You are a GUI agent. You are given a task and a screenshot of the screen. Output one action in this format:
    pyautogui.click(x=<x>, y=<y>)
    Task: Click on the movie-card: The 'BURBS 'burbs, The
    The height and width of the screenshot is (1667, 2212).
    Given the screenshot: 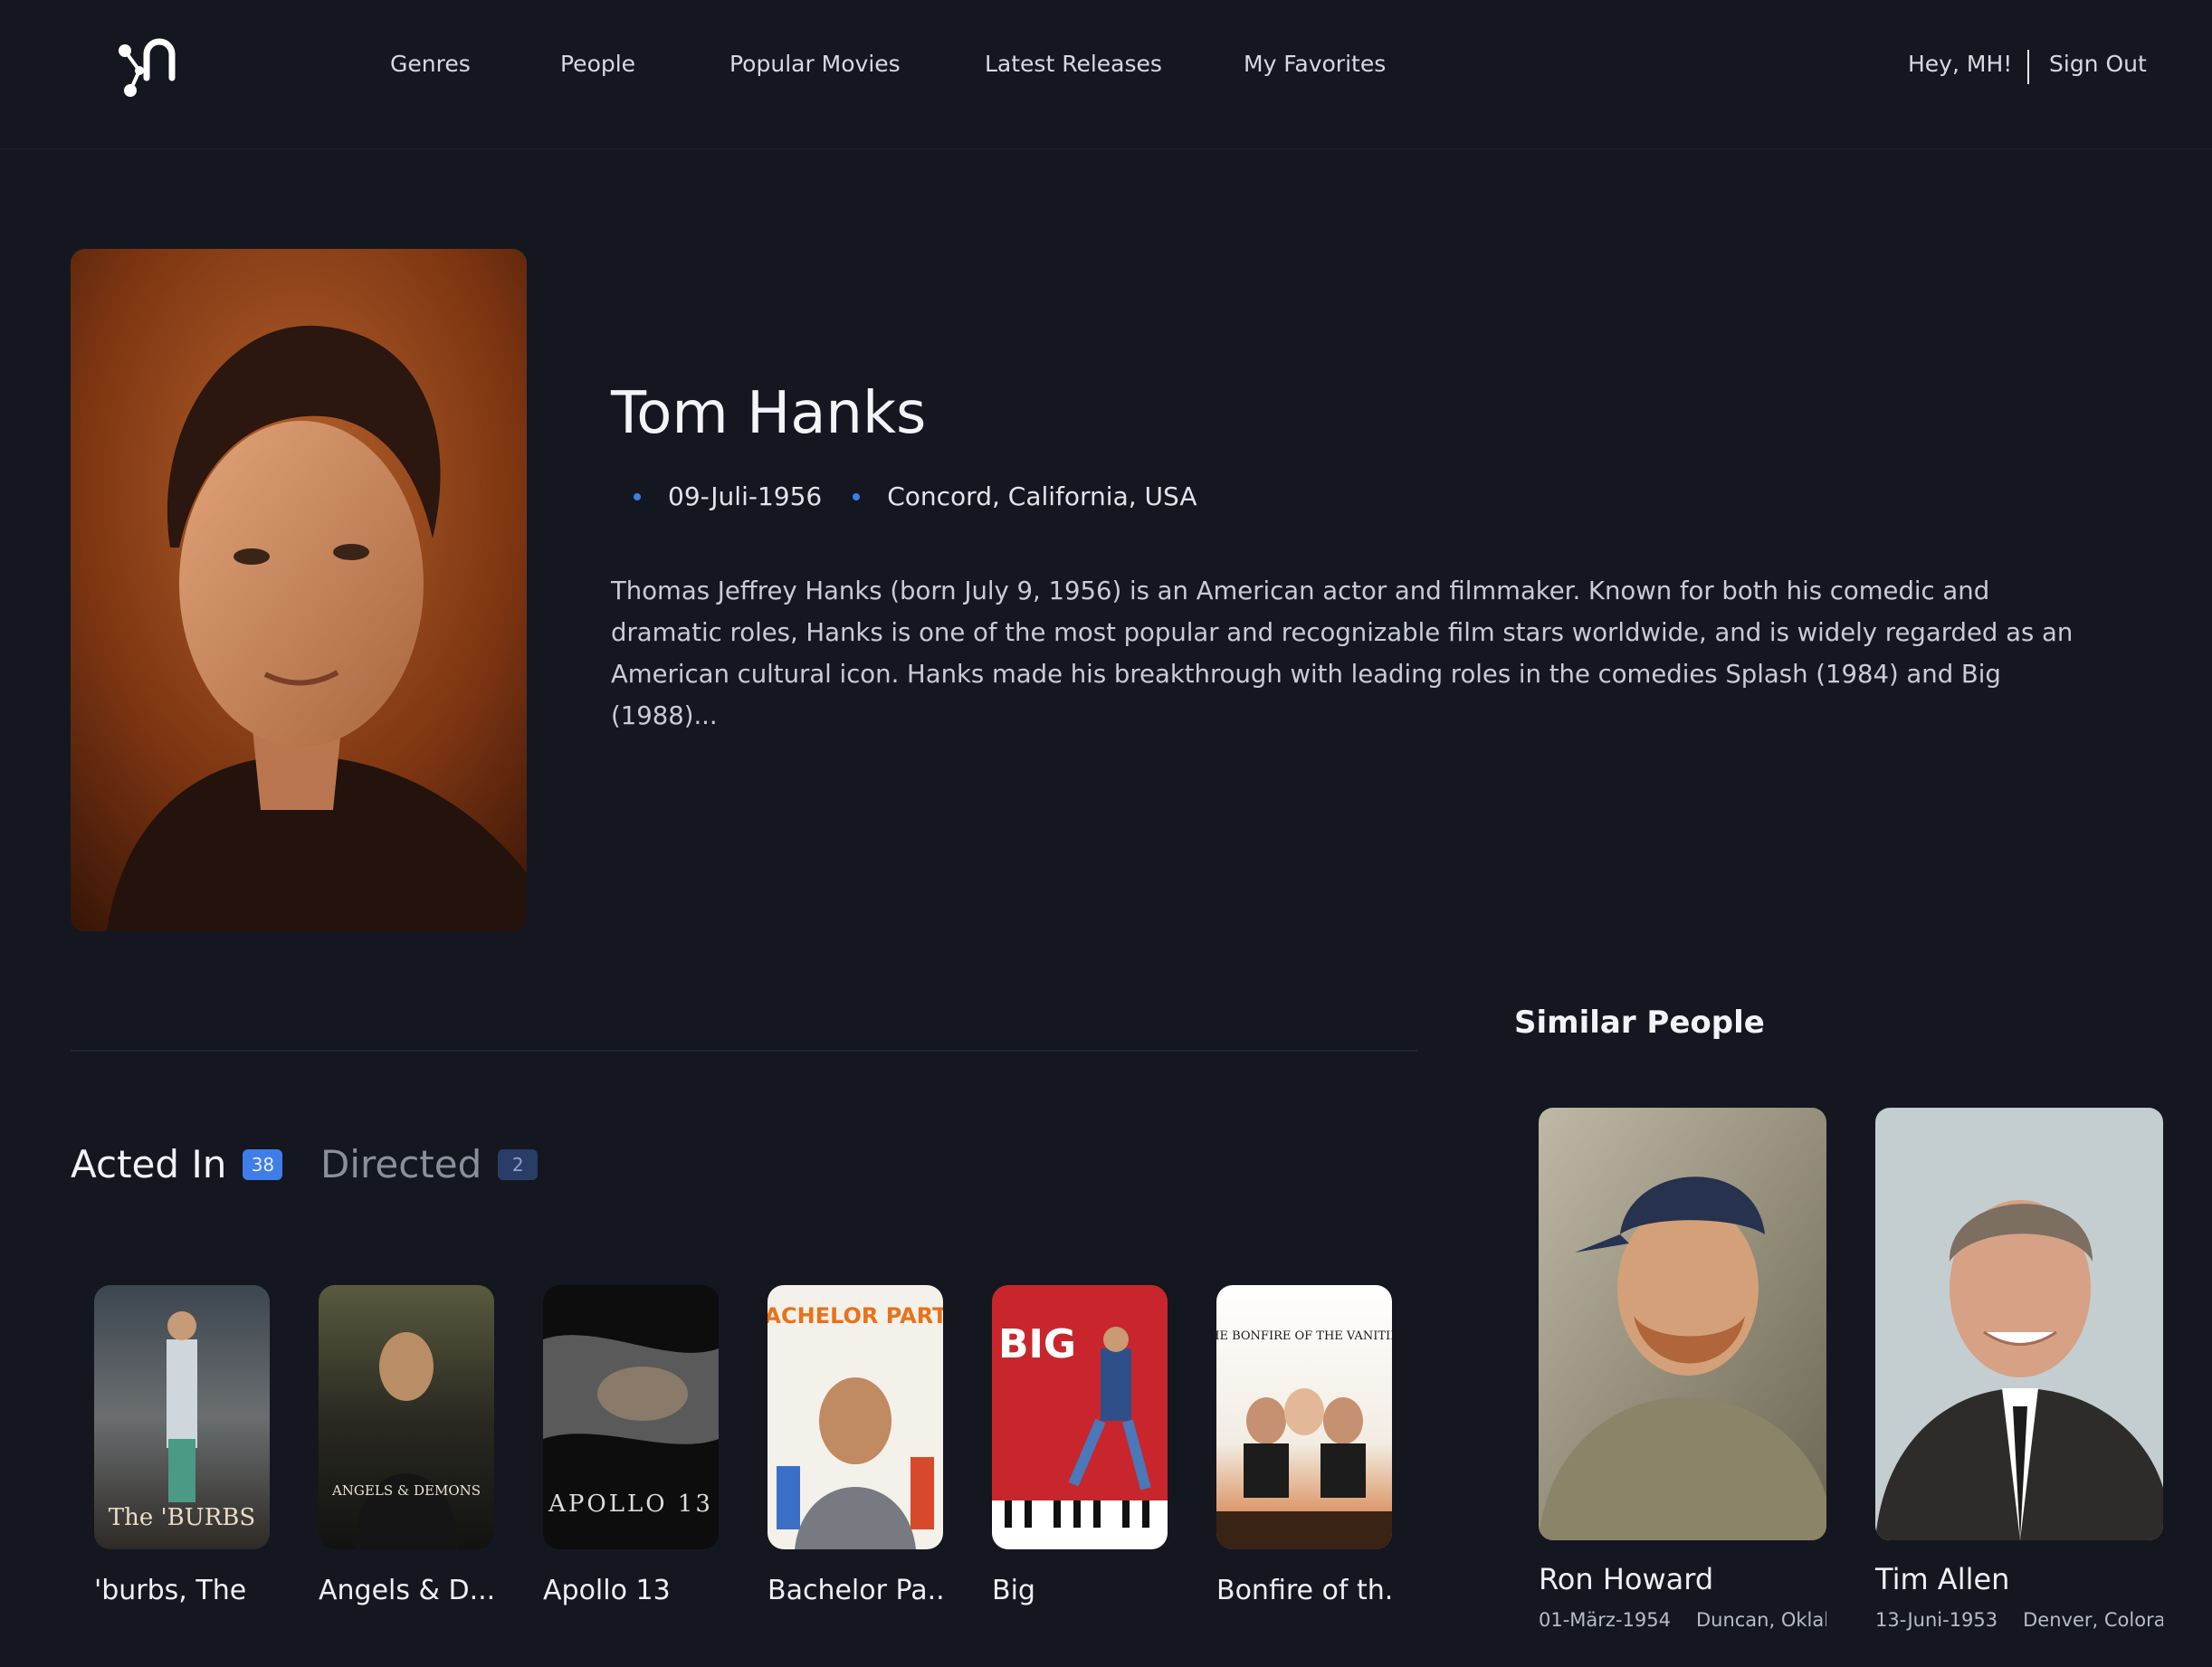 What is the action you would take?
    pyautogui.click(x=182, y=1445)
    